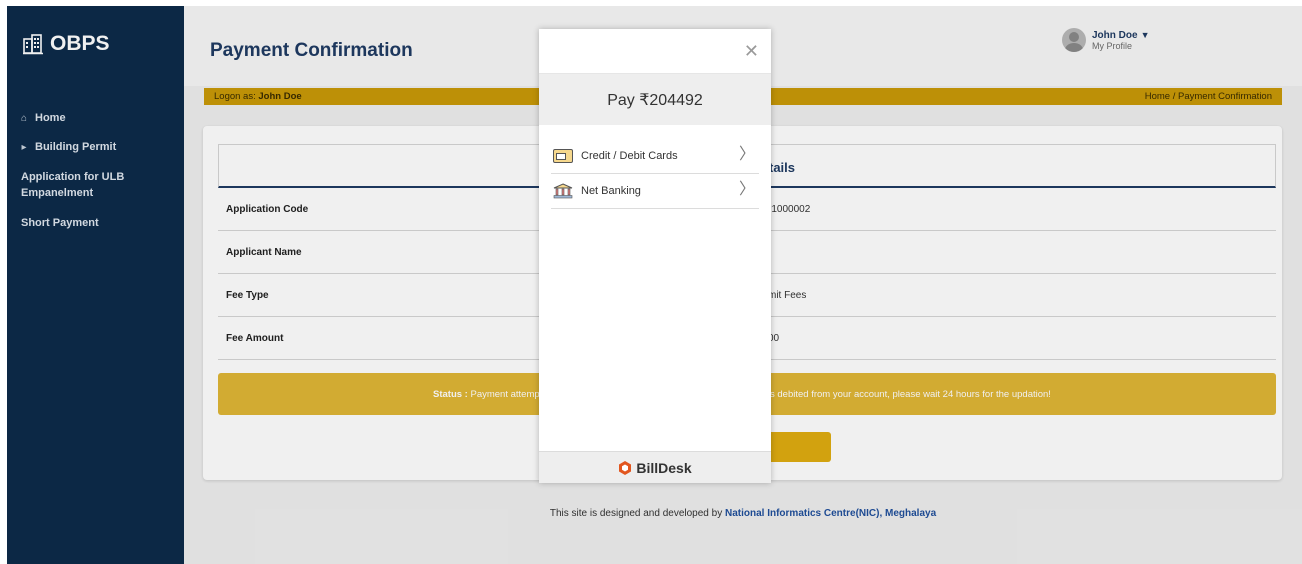 The width and height of the screenshot is (1302, 564). I want to click on billdesk-logo-icon, so click(625, 467).